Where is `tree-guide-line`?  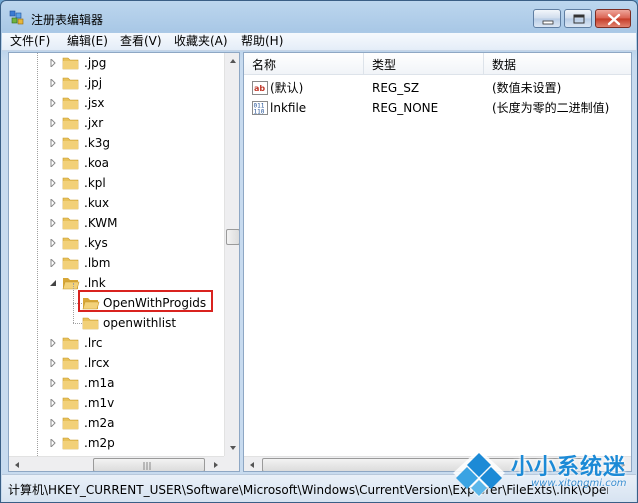 tree-guide-line is located at coordinates (73, 313).